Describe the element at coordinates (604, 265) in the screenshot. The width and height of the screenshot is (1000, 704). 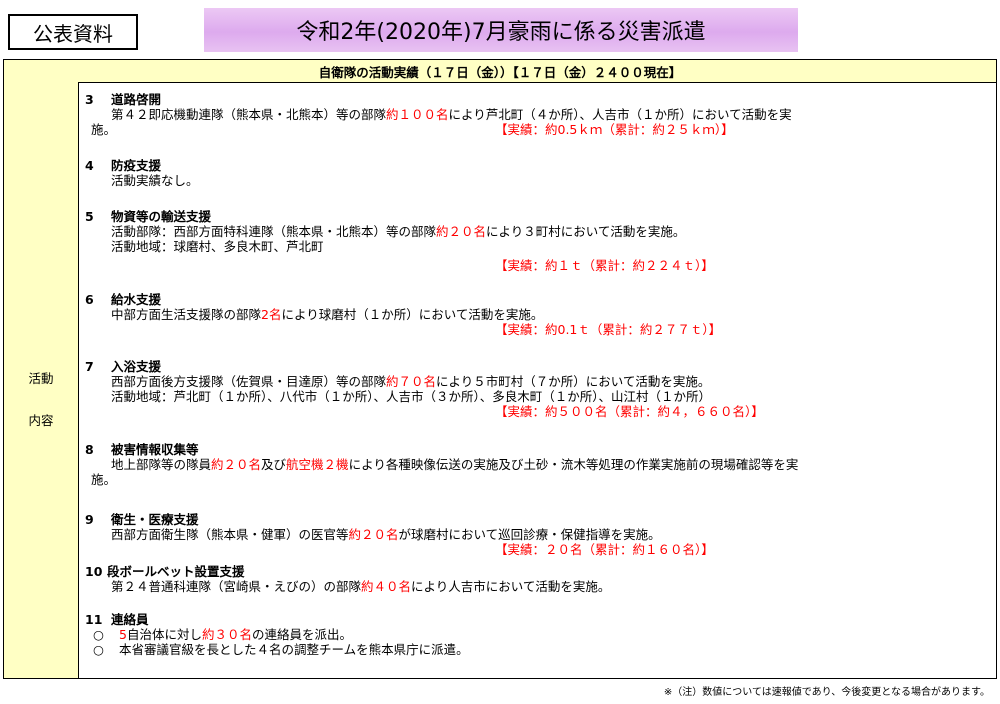
I see `result-line: 【実績：約１ｔ（累計：約２２４ｔ）】` at that location.